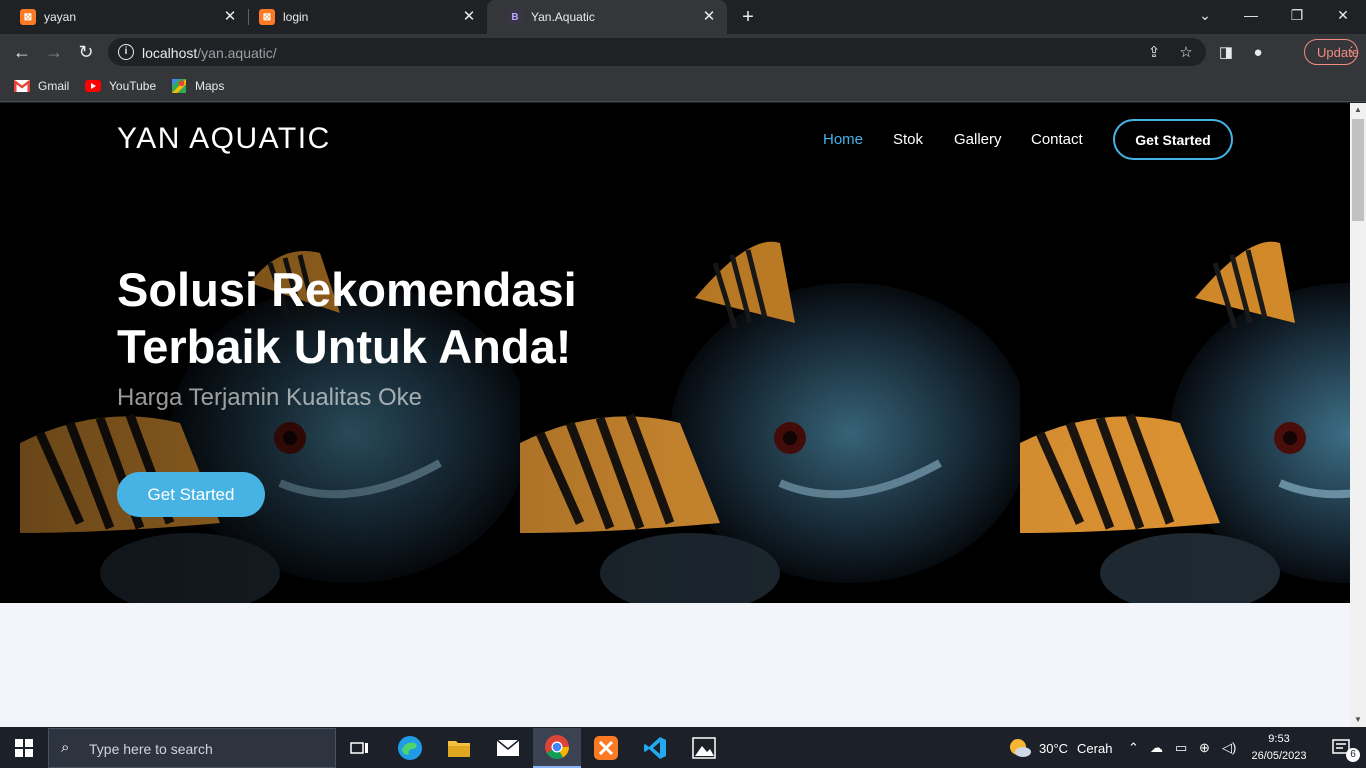 The width and height of the screenshot is (1366, 768). I want to click on vscode-app, so click(655, 748).